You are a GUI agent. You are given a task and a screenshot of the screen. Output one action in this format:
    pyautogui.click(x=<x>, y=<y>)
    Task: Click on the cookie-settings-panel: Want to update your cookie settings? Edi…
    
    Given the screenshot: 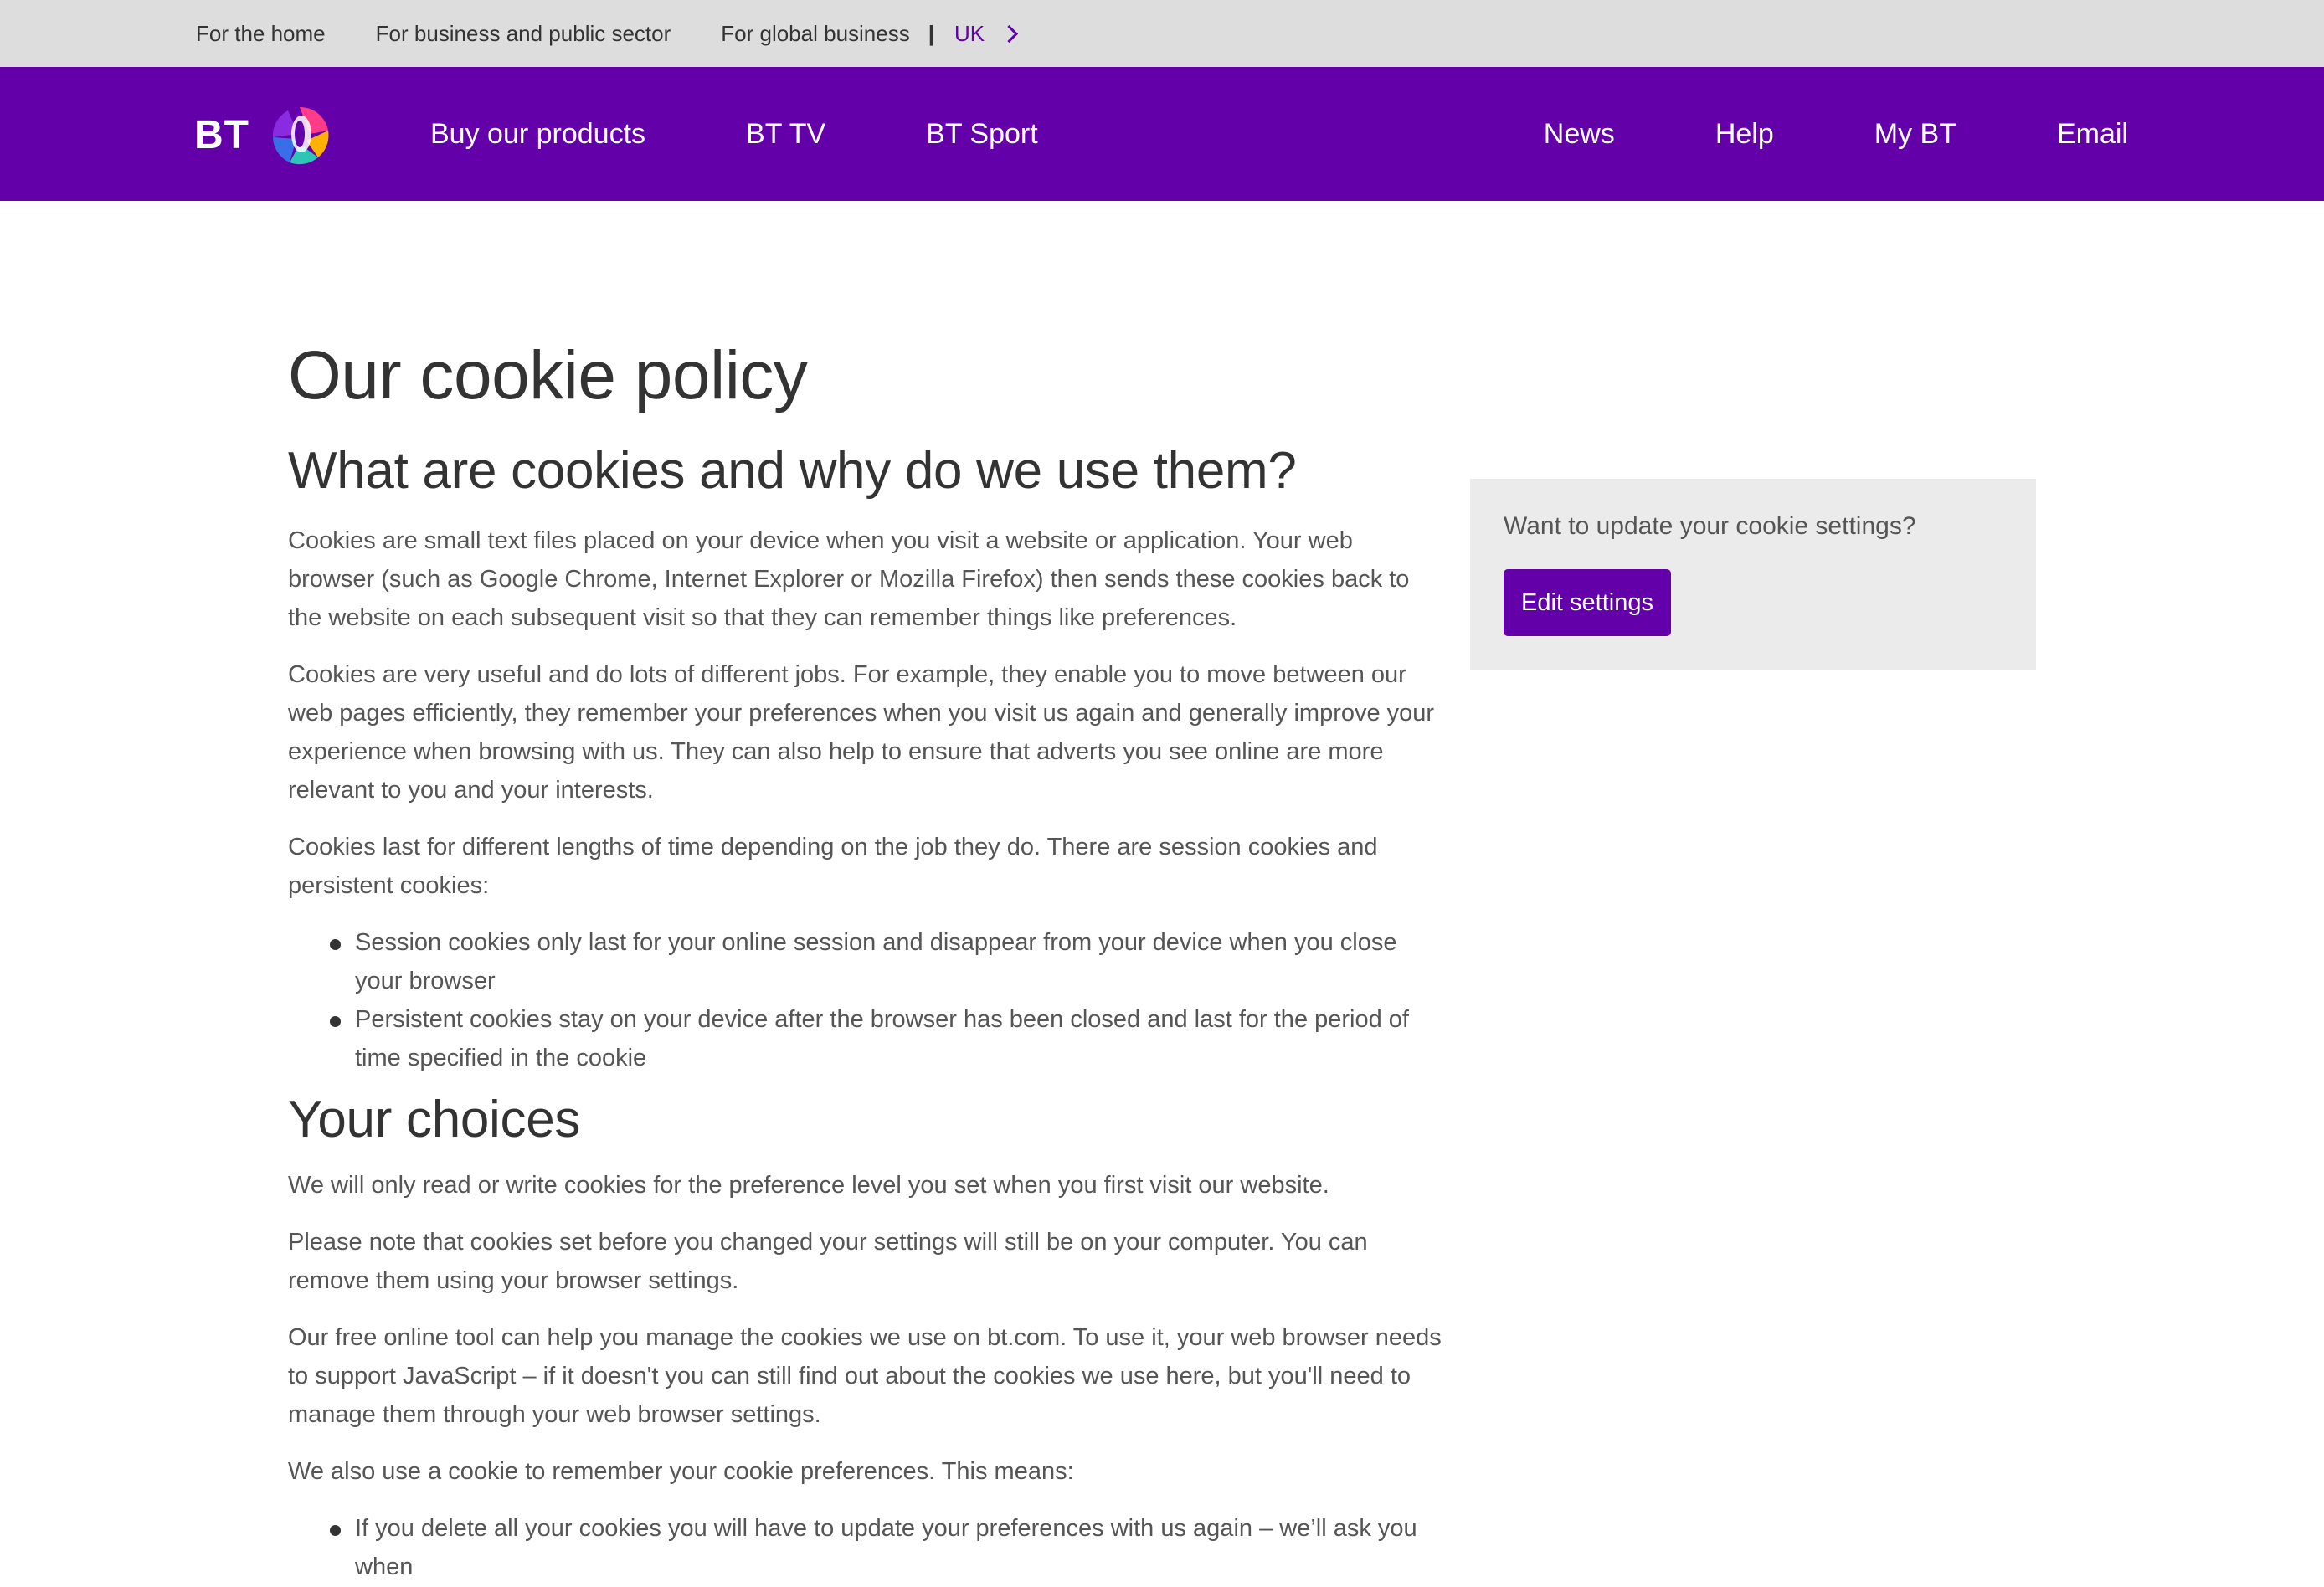 What is the action you would take?
    pyautogui.click(x=1753, y=574)
    